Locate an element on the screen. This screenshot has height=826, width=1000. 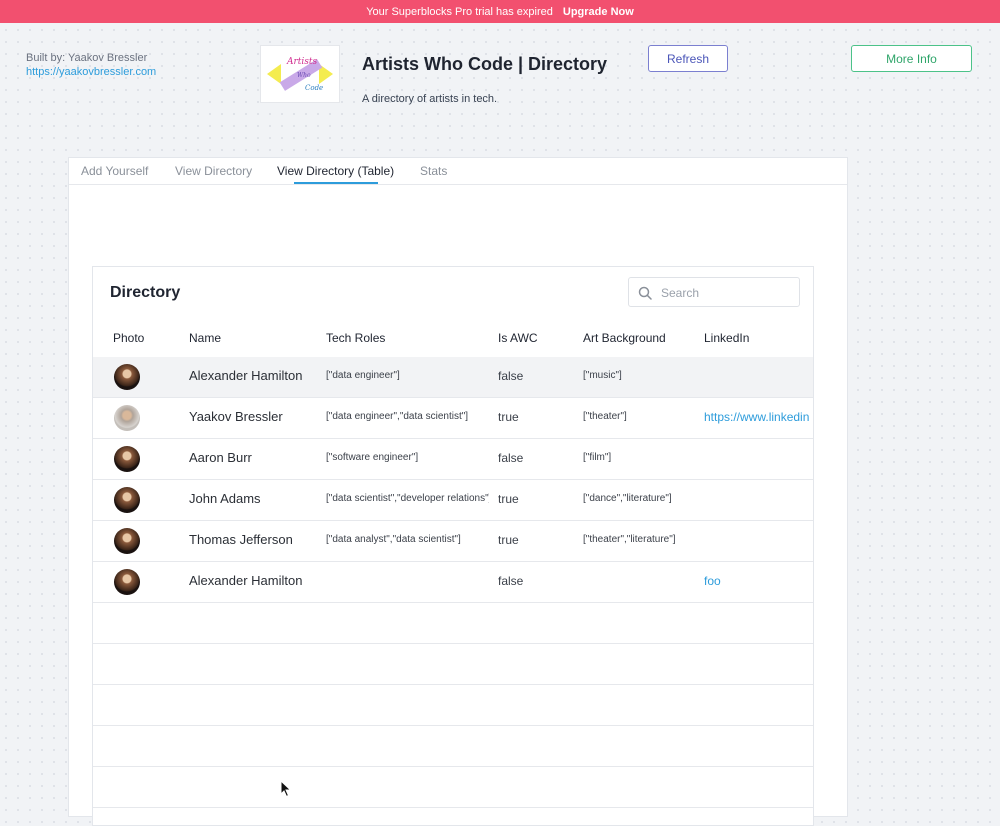
table-row: Alexander Hamilton false foo is located at coordinates (453, 582).